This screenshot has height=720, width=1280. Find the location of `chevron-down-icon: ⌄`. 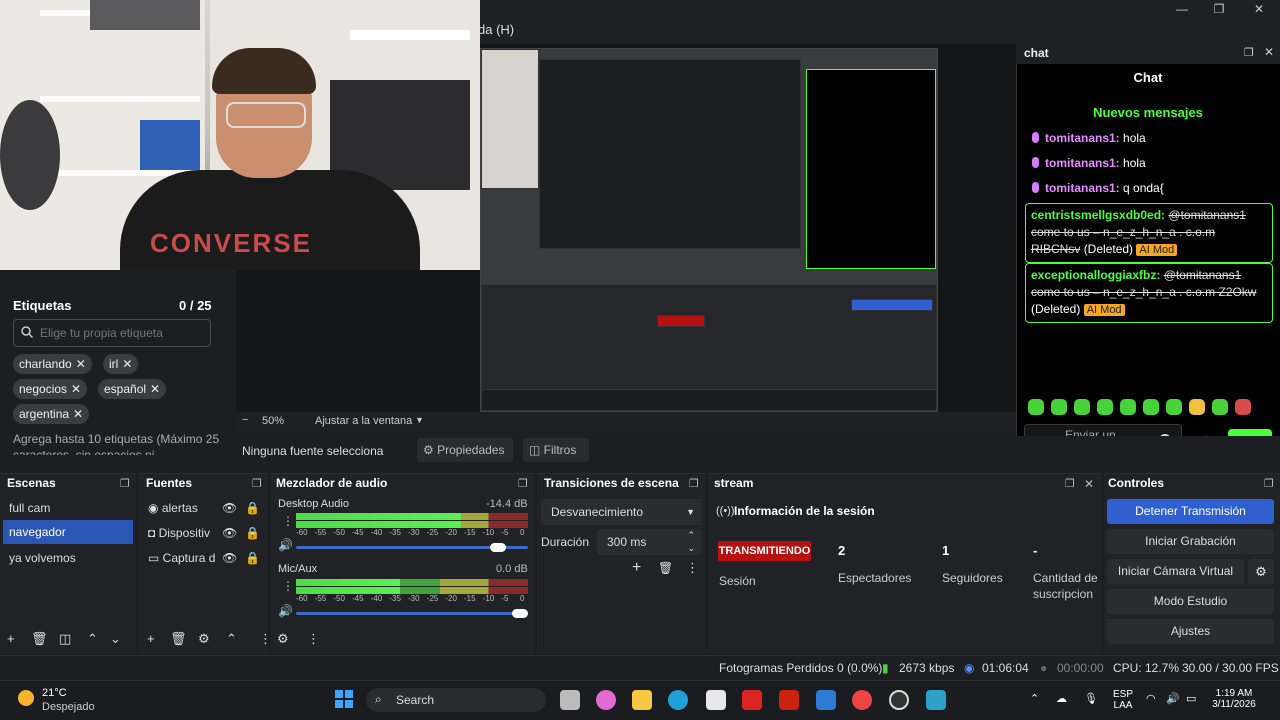

chevron-down-icon: ⌄ is located at coordinates (115, 639).